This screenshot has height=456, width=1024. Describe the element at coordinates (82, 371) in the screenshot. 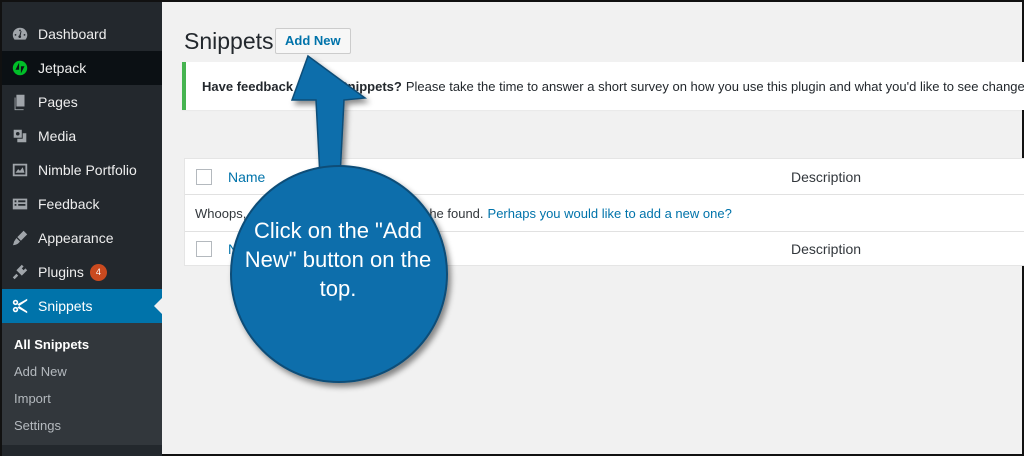

I see `submenu-add-new: Add New` at that location.